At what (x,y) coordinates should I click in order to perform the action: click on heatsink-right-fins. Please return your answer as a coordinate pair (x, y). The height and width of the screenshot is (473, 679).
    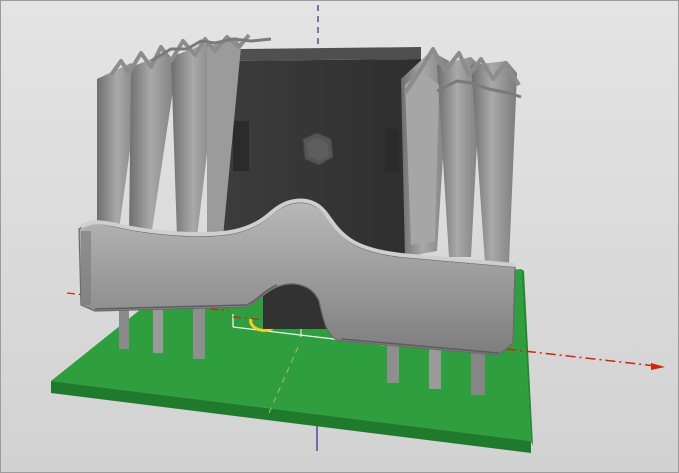
    Looking at the image, I should click on (461, 155).